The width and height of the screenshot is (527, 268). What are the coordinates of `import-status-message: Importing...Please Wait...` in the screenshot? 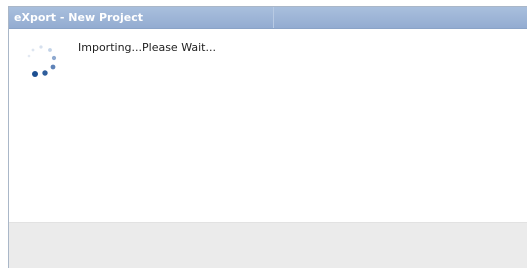 It's located at (147, 47).